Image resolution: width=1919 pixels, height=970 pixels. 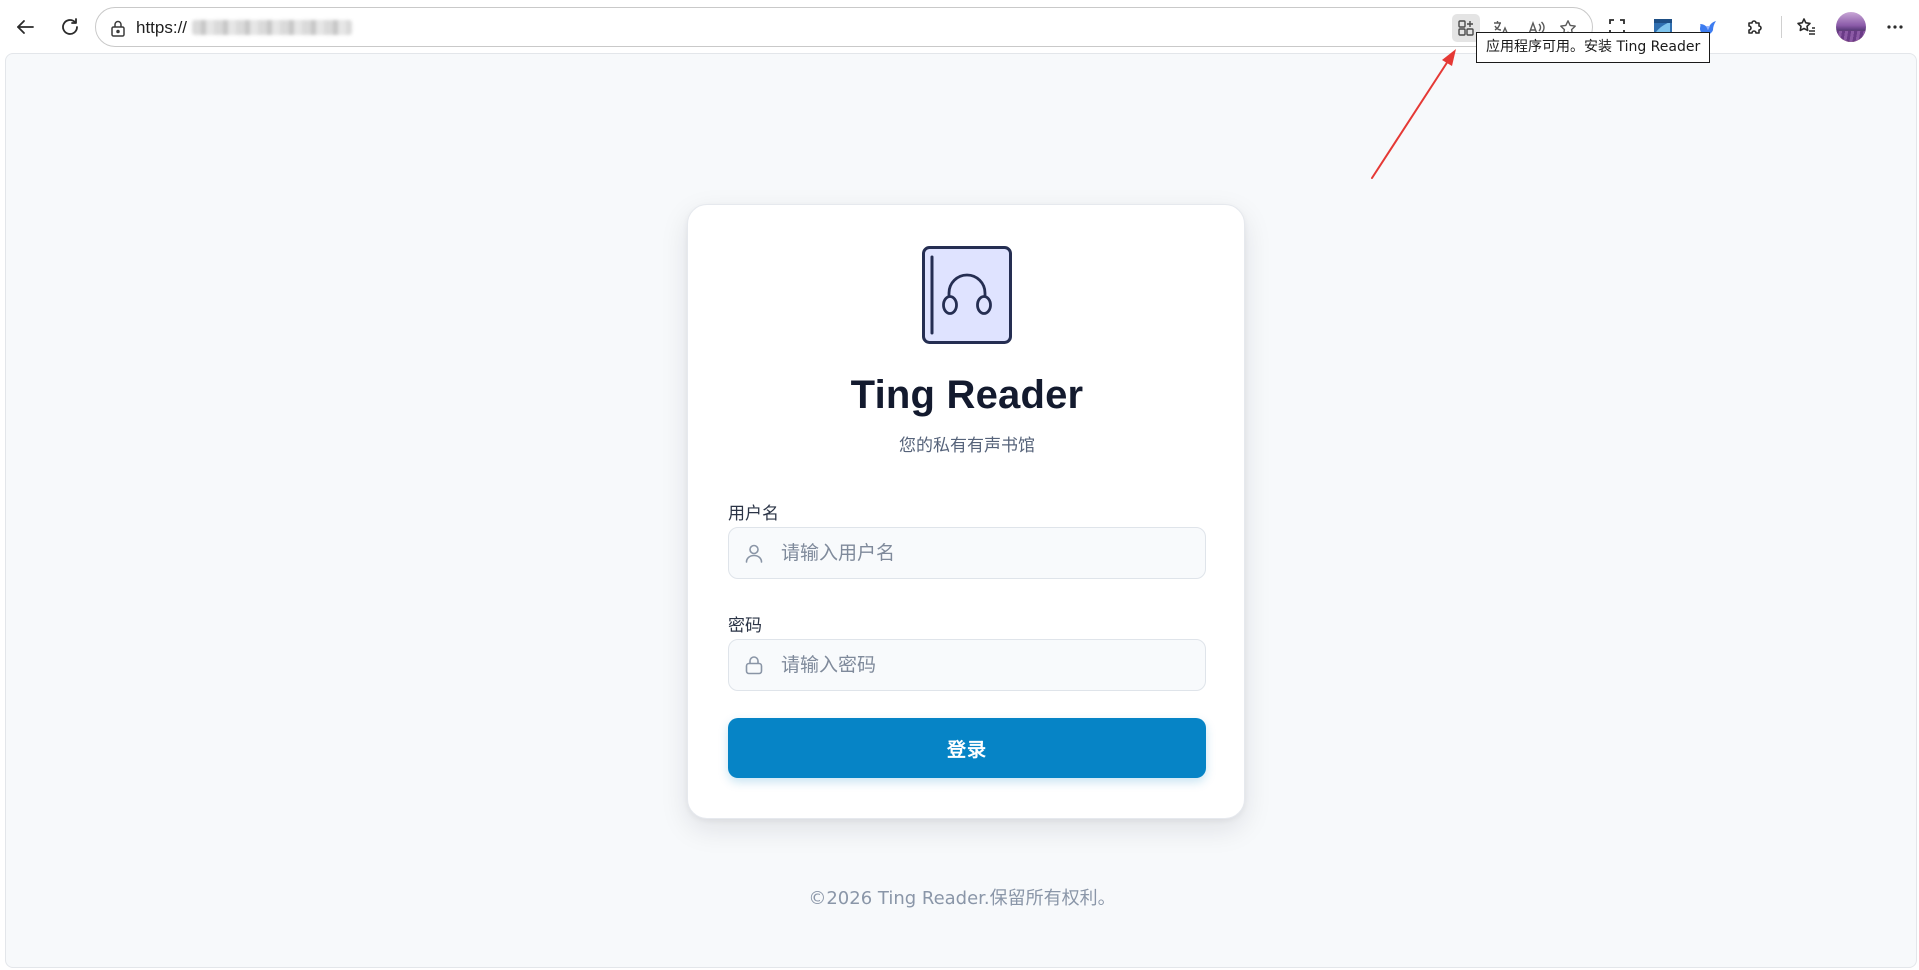 I want to click on back-arrow-icon, so click(x=25, y=27).